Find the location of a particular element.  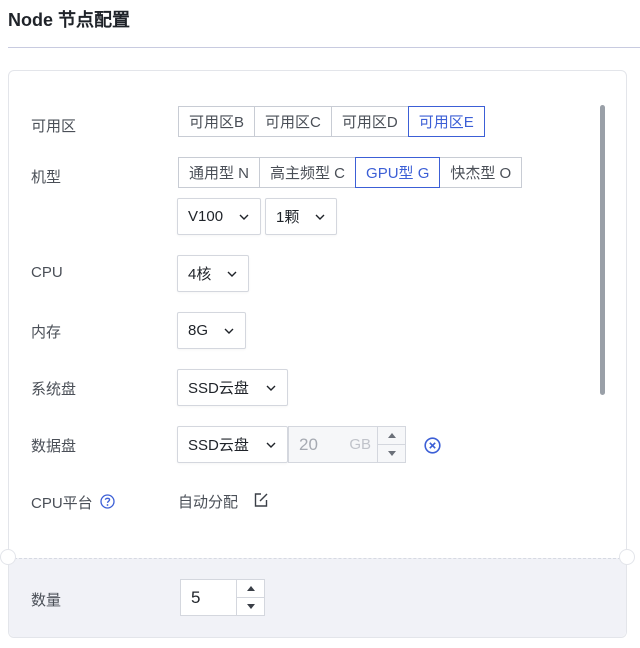

instance-type-option-gpu: GPU型 G is located at coordinates (398, 172).